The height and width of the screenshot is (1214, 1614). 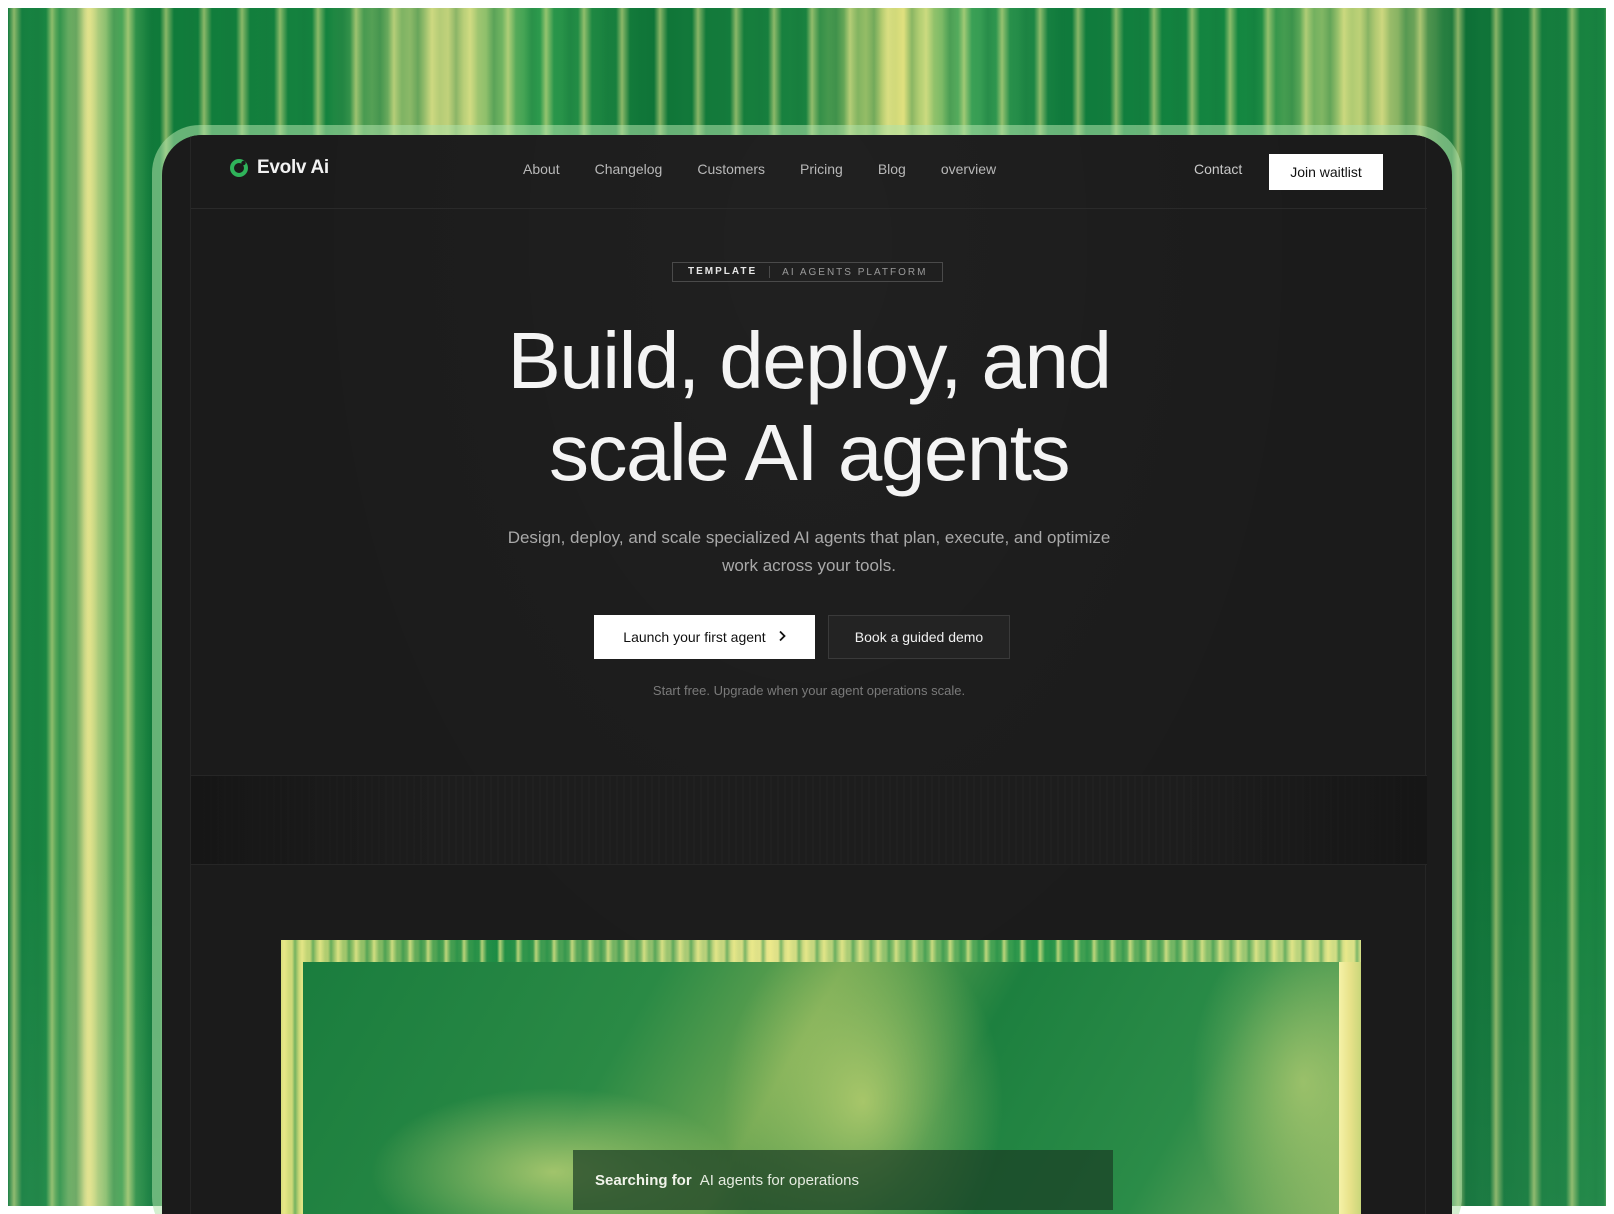 What do you see at coordinates (779, 1180) in the screenshot?
I see `search-status-query: AI agents for operations` at bounding box center [779, 1180].